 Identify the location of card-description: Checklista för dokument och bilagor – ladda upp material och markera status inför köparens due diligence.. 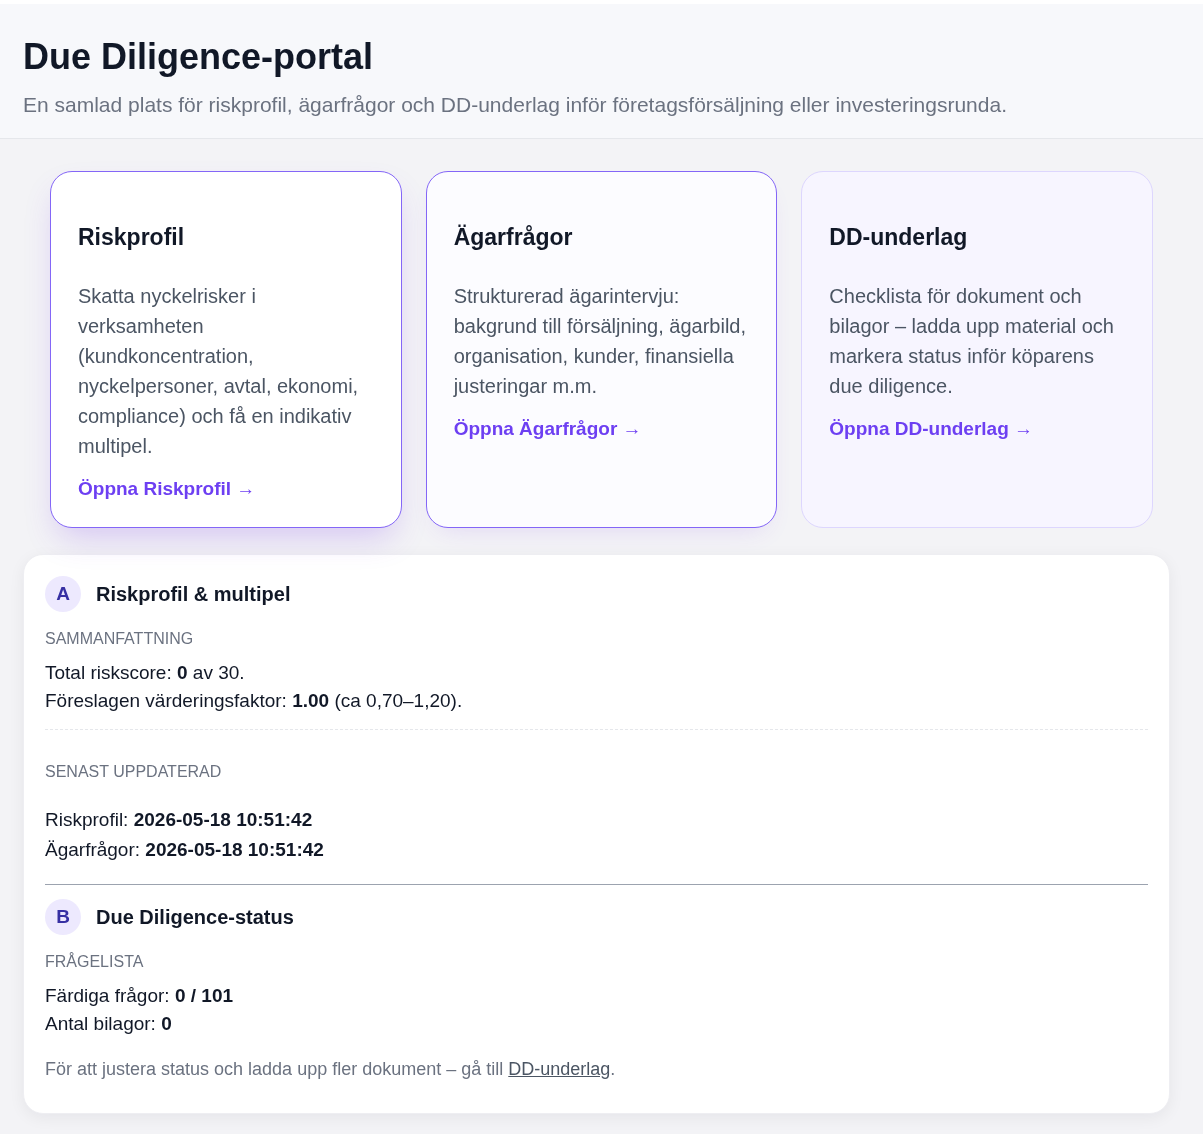
(972, 341).